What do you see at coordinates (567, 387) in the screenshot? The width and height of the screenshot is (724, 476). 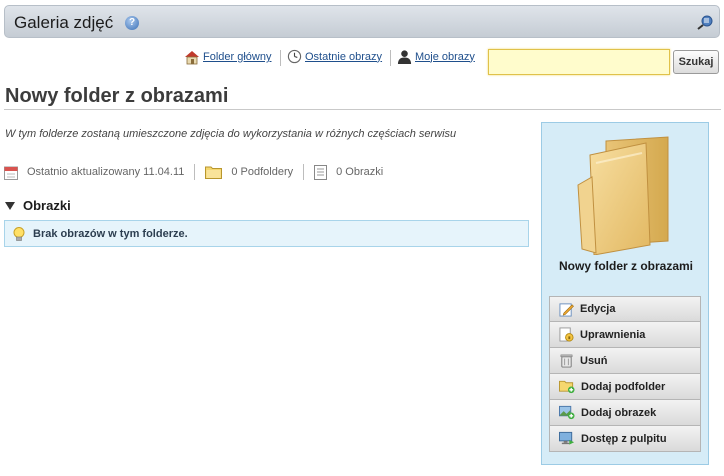 I see `add-folder-icon` at bounding box center [567, 387].